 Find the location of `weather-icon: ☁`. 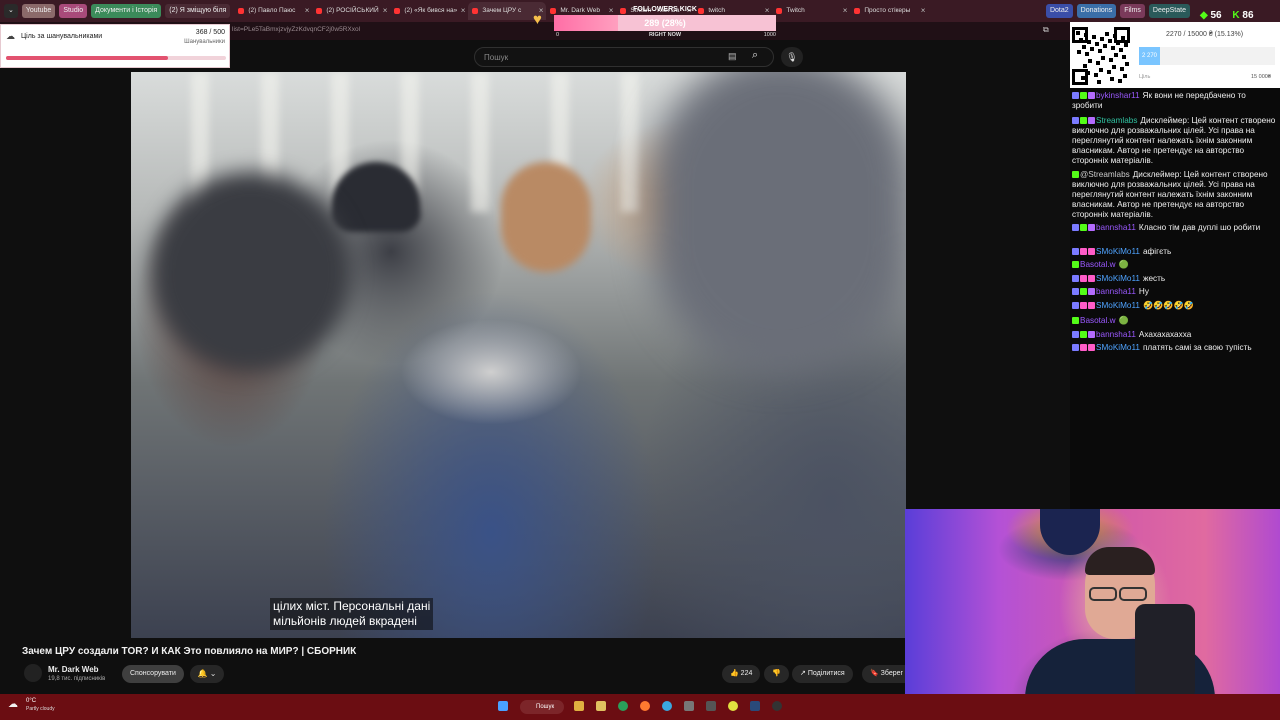

weather-icon: ☁ is located at coordinates (13, 704).